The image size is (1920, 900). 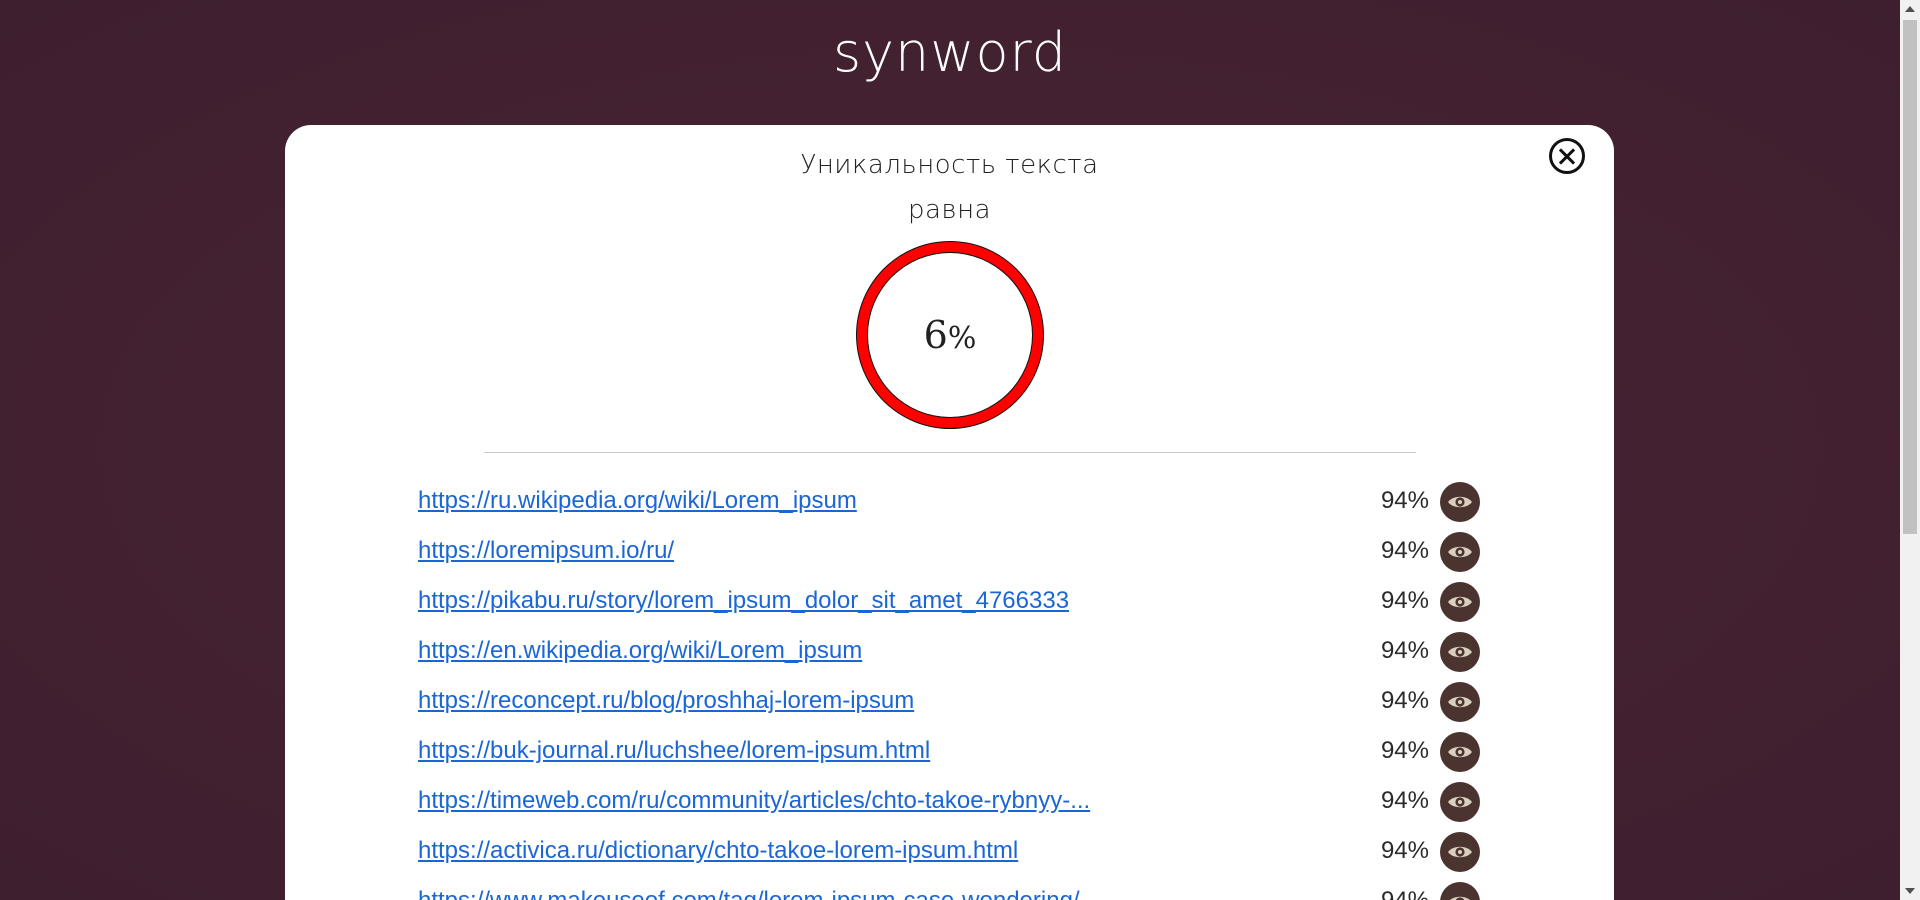 What do you see at coordinates (949, 165) in the screenshot?
I see `title-line-1: Уникальность текста` at bounding box center [949, 165].